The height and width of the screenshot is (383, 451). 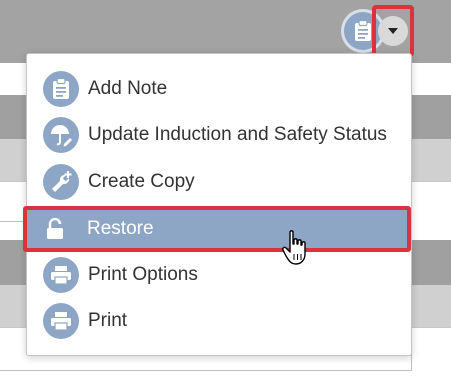 What do you see at coordinates (219, 321) in the screenshot?
I see `menu-item-print: Print` at bounding box center [219, 321].